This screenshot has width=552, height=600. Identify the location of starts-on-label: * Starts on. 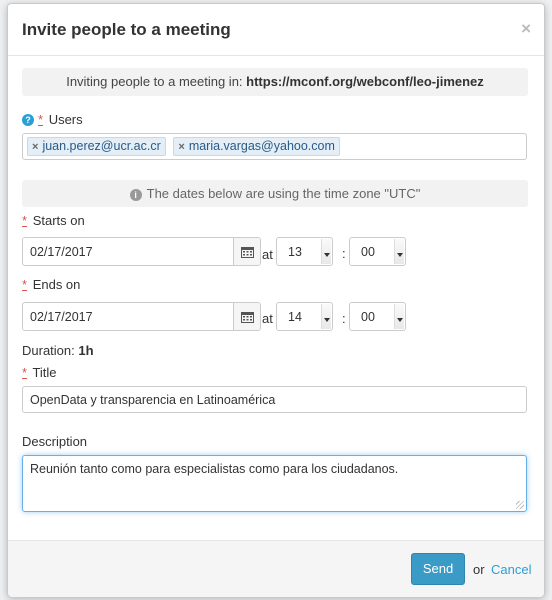
(53, 220).